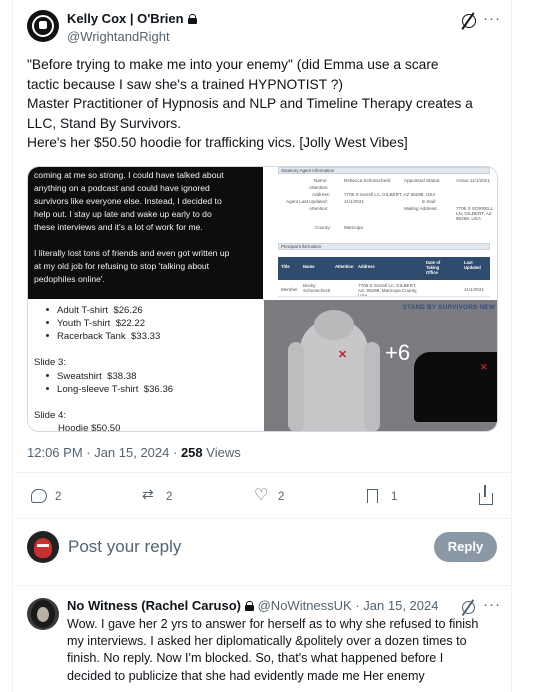 The height and width of the screenshot is (692, 535). Describe the element at coordinates (472, 265) in the screenshot. I see `registry-th: Last Updated` at that location.